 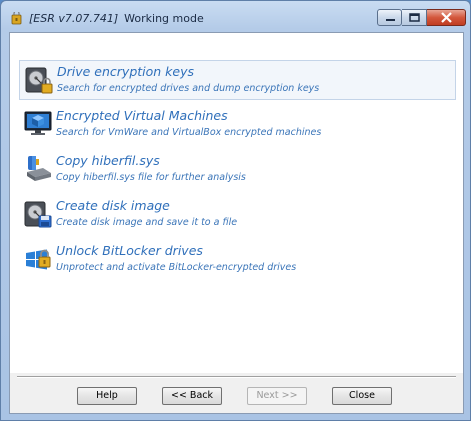 What do you see at coordinates (38, 259) in the screenshot?
I see `bitlocker-unlock-icon` at bounding box center [38, 259].